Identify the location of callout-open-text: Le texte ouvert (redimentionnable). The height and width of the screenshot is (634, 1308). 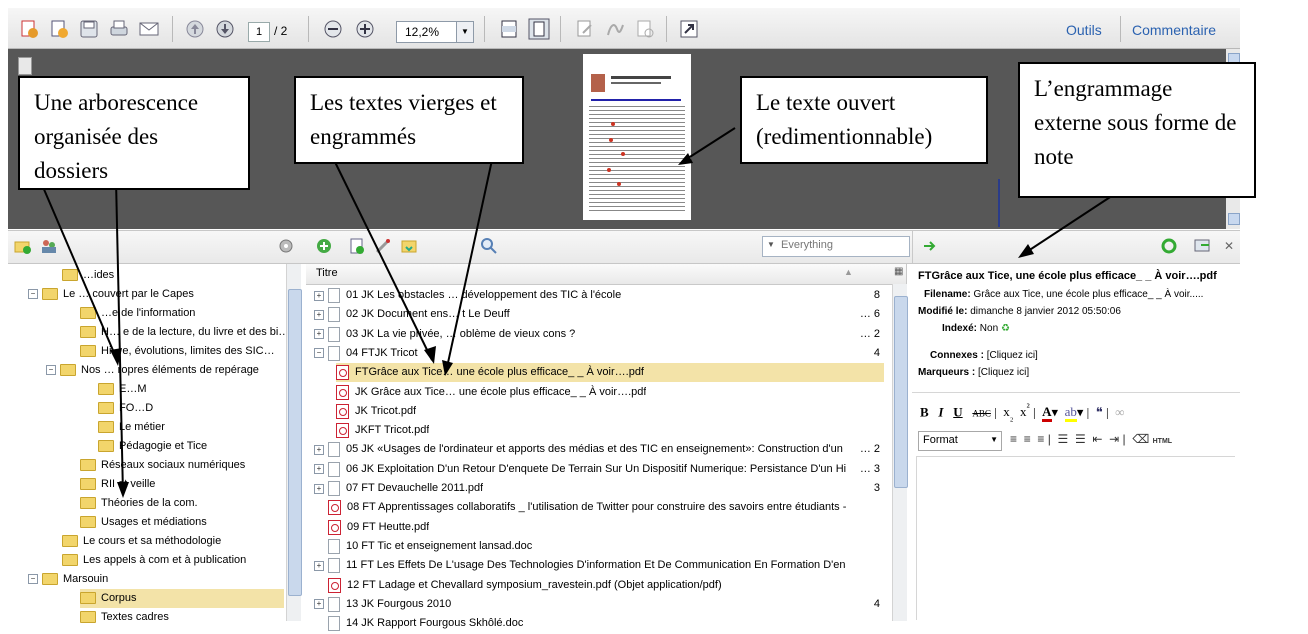
(864, 120).